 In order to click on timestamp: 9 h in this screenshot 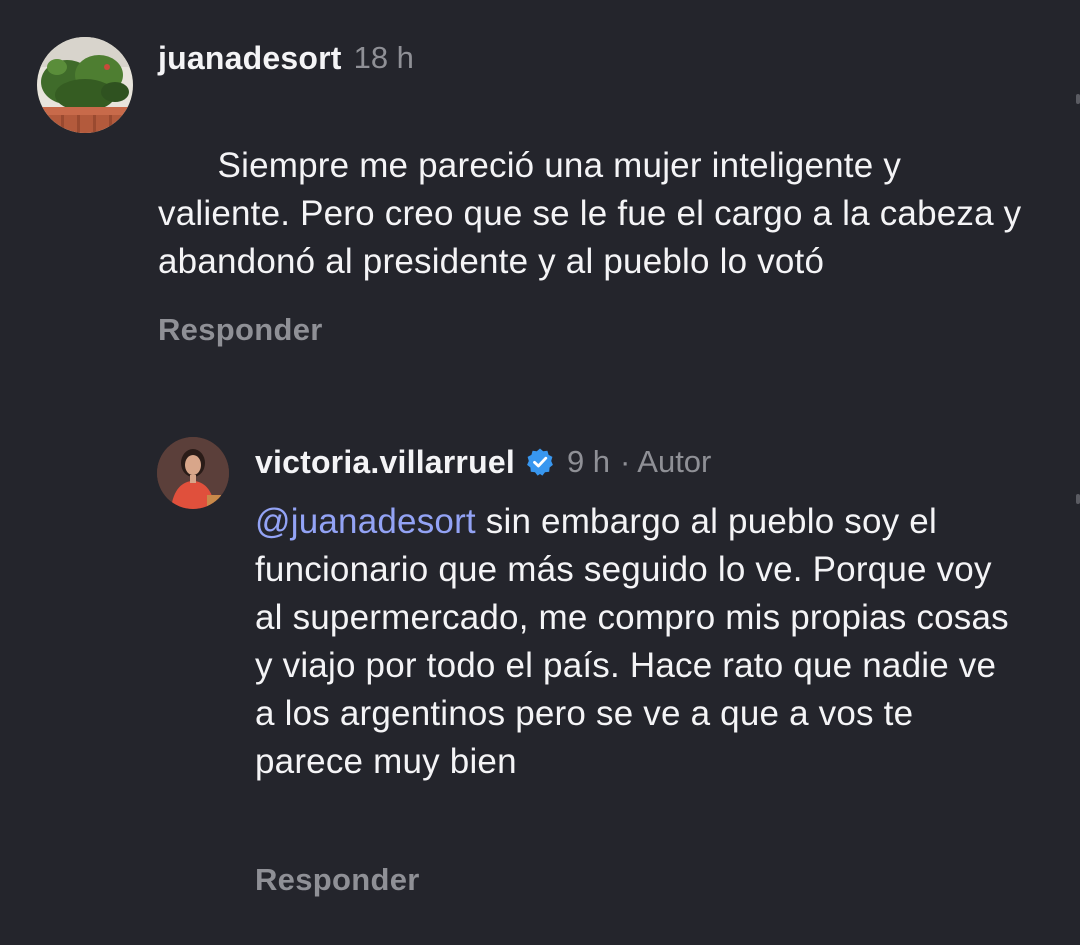, I will do `click(588, 461)`.